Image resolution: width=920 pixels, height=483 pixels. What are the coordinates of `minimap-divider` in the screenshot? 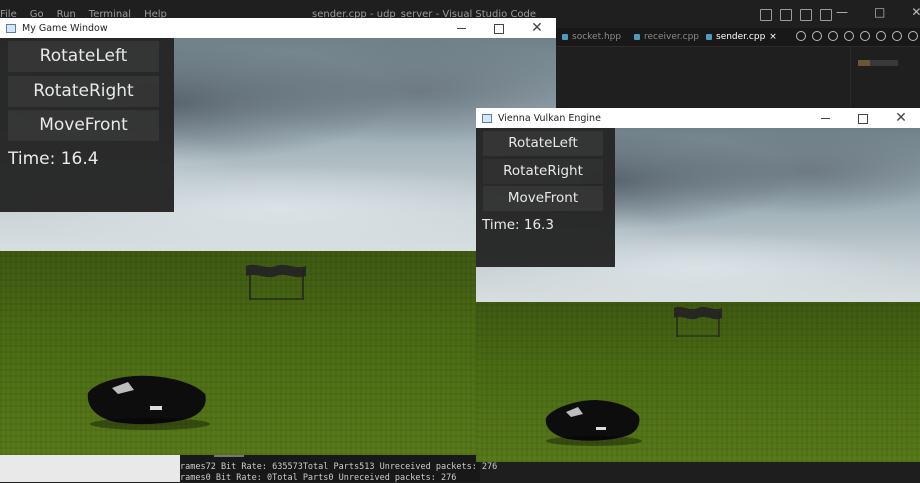 It's located at (850, 77).